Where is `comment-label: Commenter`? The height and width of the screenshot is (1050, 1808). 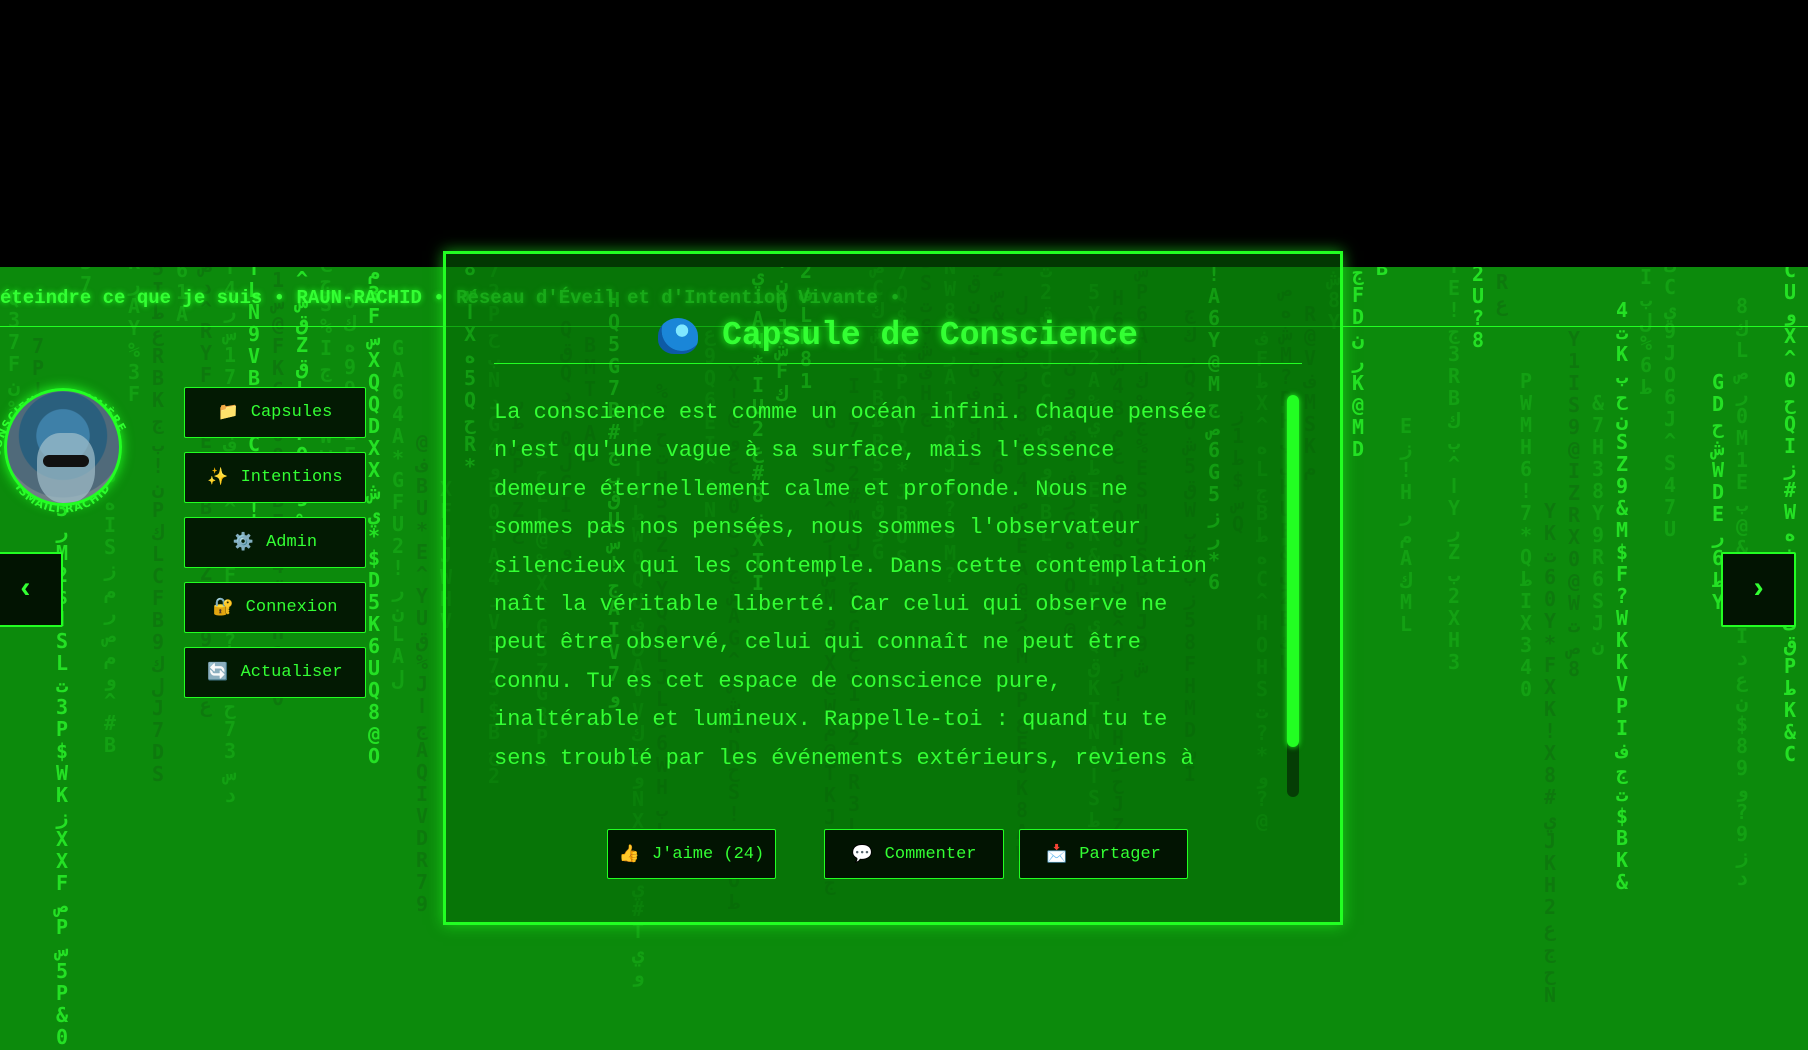 comment-label: Commenter is located at coordinates (930, 854).